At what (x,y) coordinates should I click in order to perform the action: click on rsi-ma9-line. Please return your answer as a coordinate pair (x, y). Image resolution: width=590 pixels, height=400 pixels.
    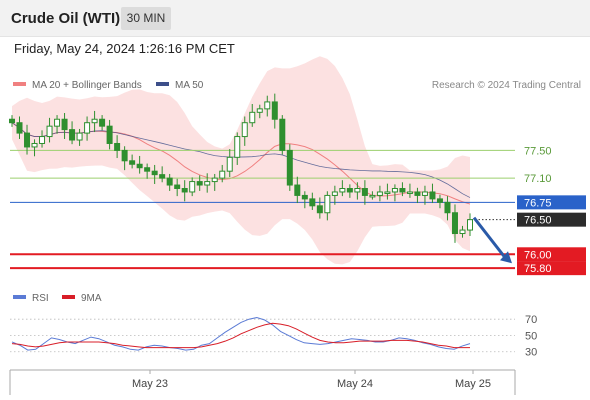
    Looking at the image, I should click on (240, 335).